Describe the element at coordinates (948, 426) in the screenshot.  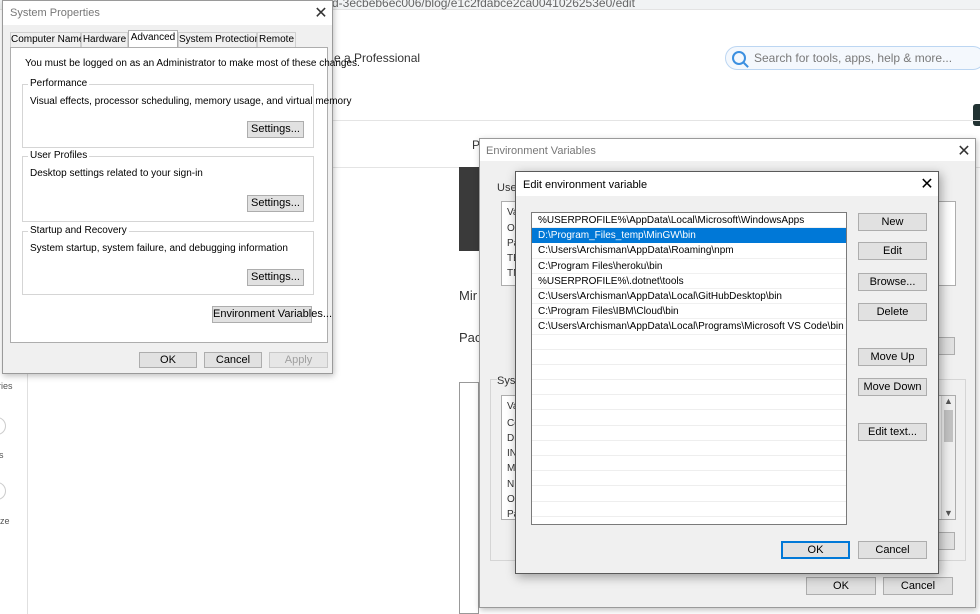
I see `scrollbar-thumb` at that location.